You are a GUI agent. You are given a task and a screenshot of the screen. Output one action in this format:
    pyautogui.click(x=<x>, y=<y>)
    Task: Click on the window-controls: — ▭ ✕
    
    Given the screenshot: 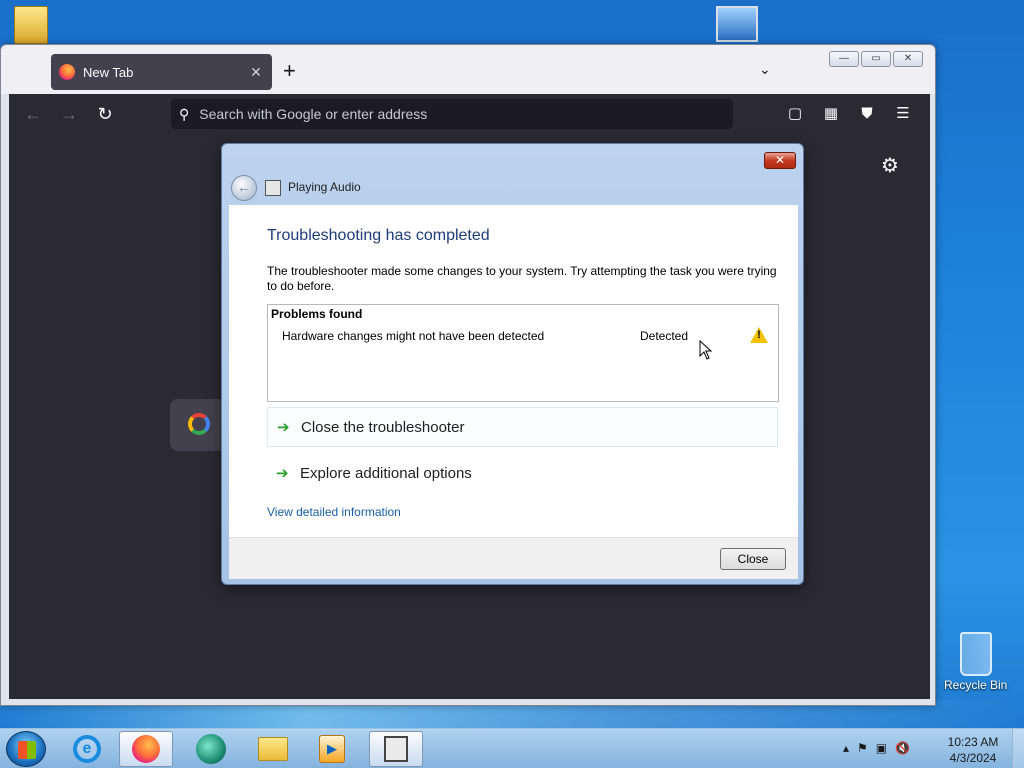 What is the action you would take?
    pyautogui.click(x=876, y=59)
    